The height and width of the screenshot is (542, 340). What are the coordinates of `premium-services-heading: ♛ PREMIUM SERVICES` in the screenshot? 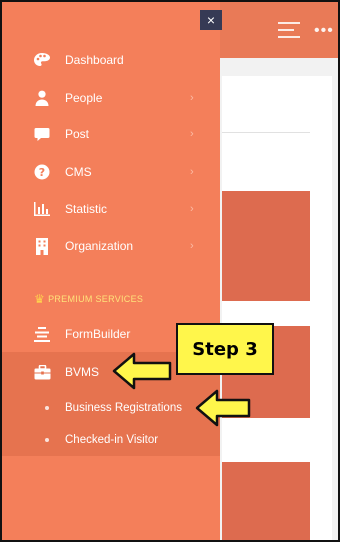 It's located at (88, 299).